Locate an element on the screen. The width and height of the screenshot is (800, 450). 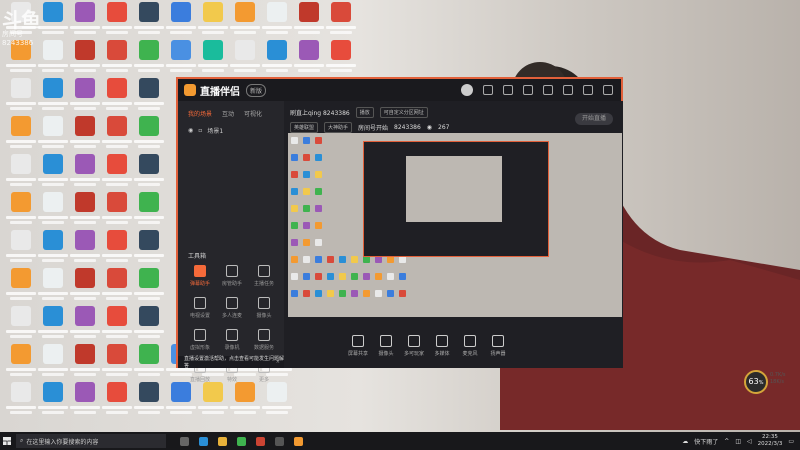
scene-item: ◉ ▫ 场景1 is located at coordinates (231, 130).